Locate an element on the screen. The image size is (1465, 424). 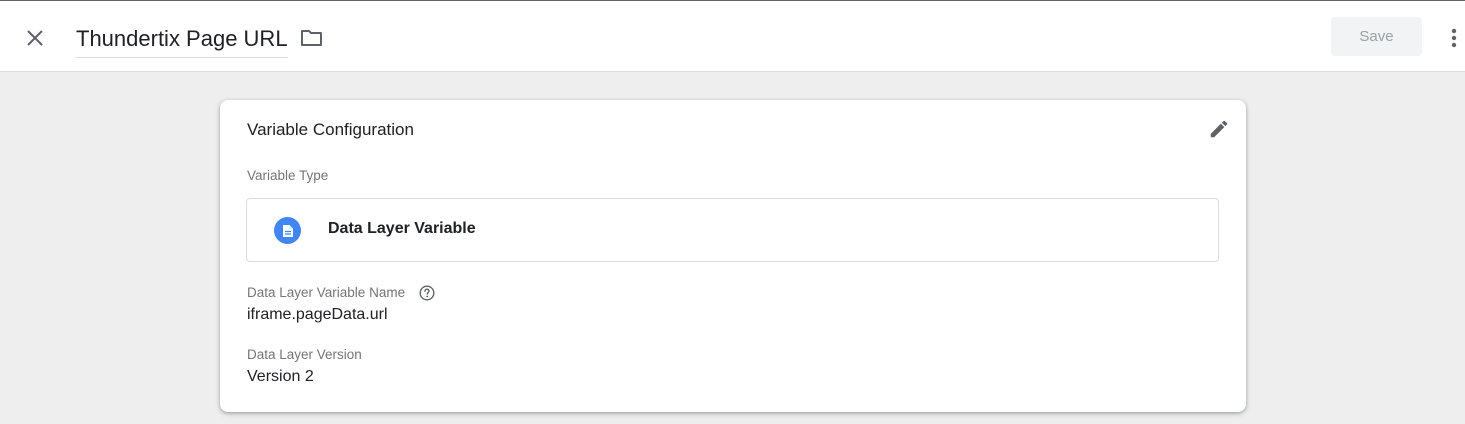
more-vert-icon is located at coordinates (1454, 38).